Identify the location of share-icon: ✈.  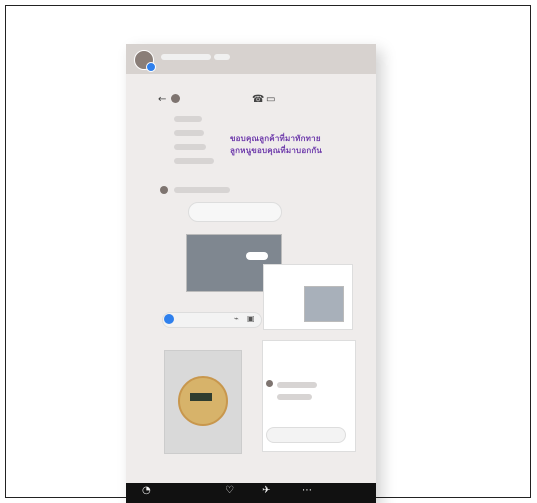
(266, 490).